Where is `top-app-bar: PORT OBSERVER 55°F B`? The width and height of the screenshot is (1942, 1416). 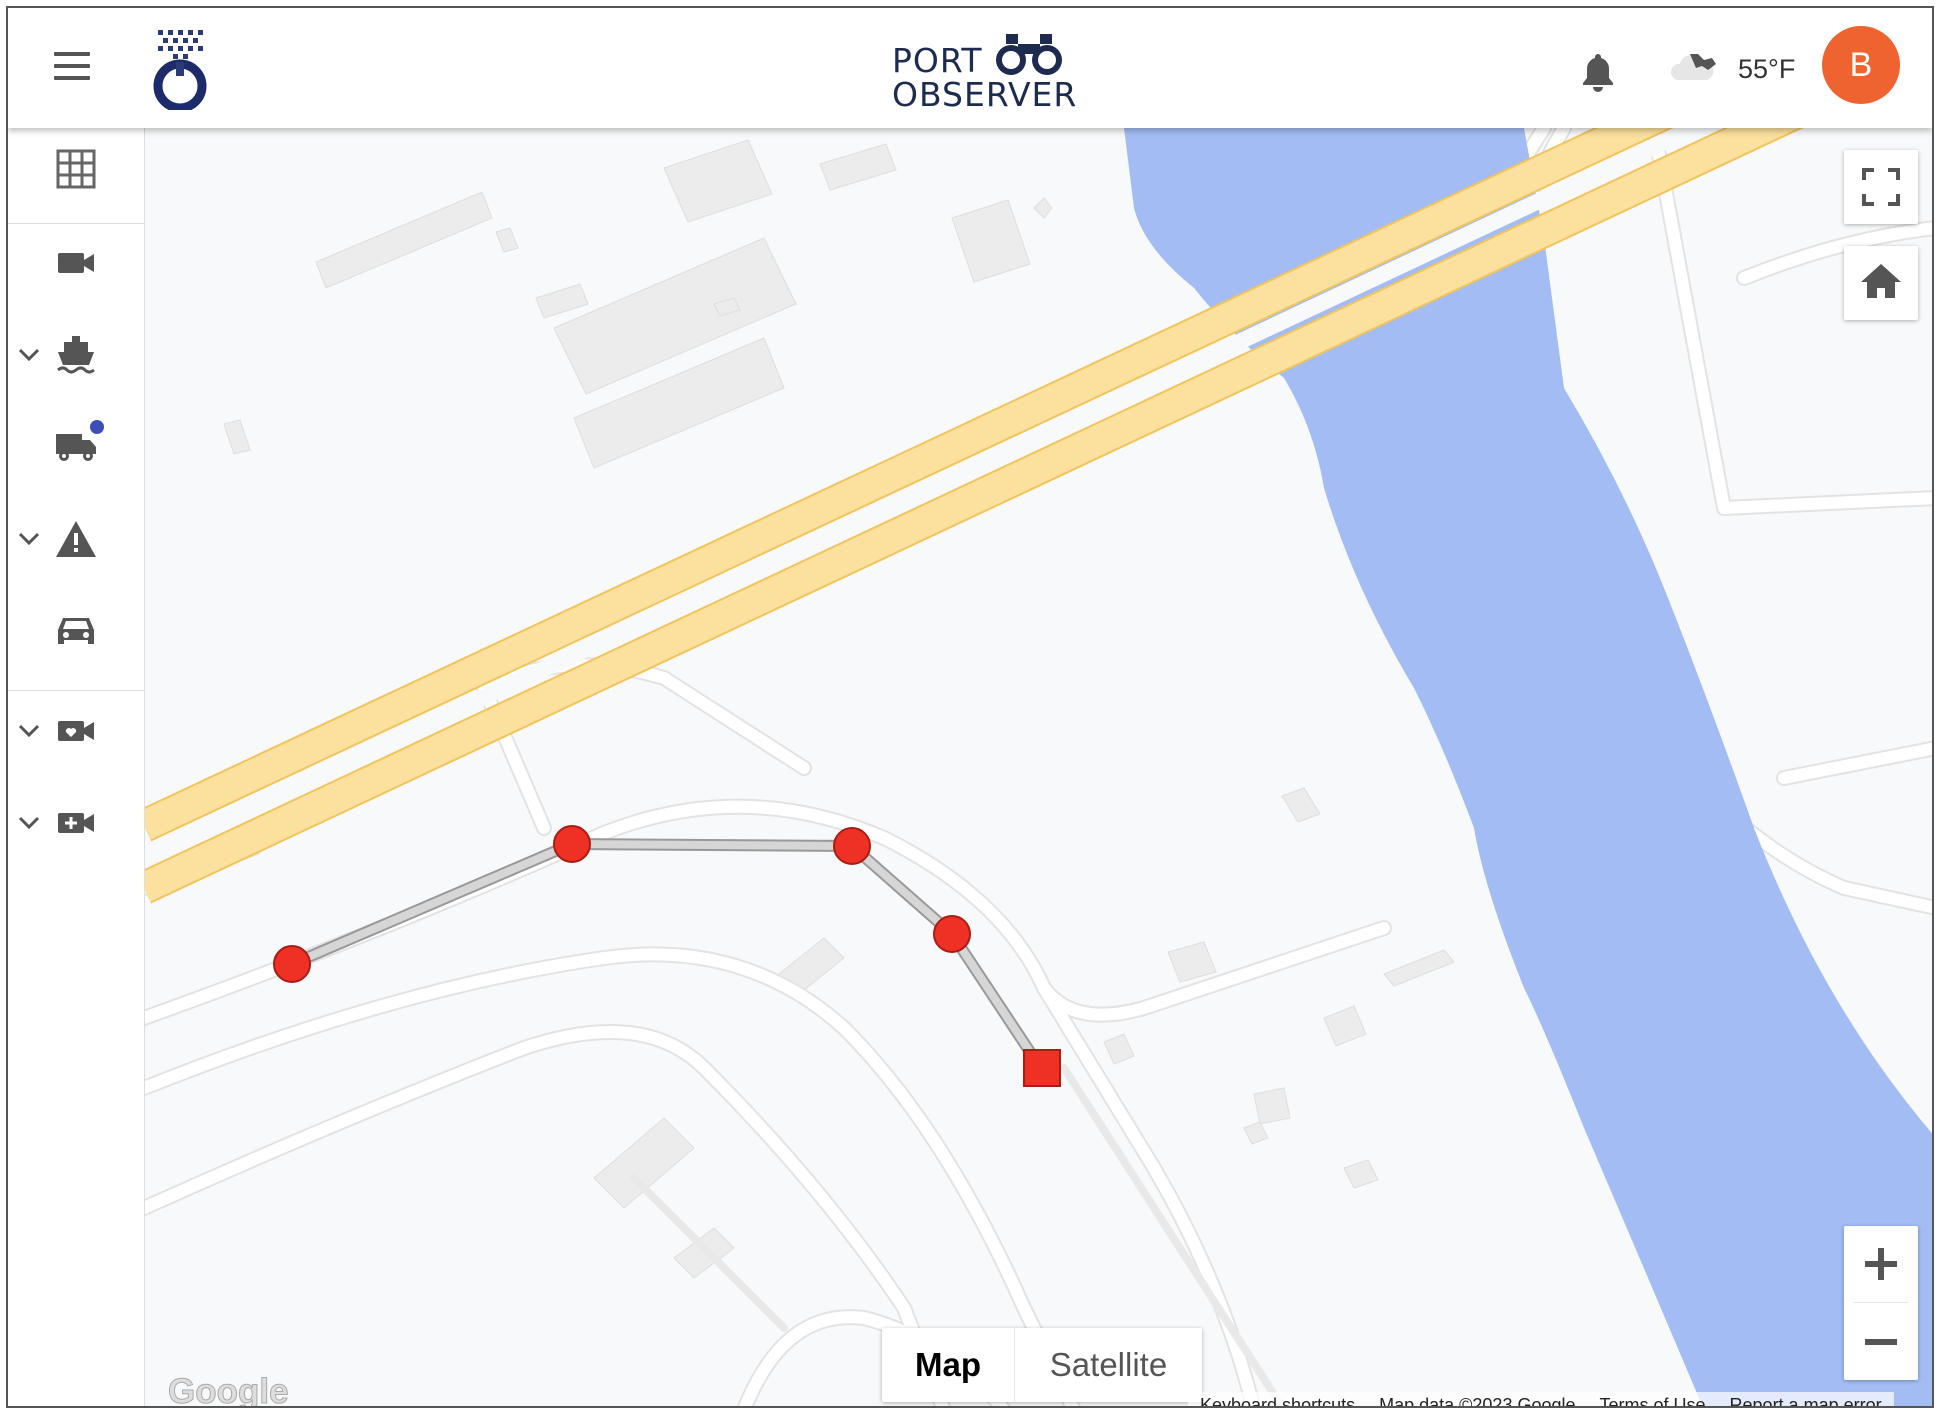 top-app-bar: PORT OBSERVER 55°F B is located at coordinates (970, 68).